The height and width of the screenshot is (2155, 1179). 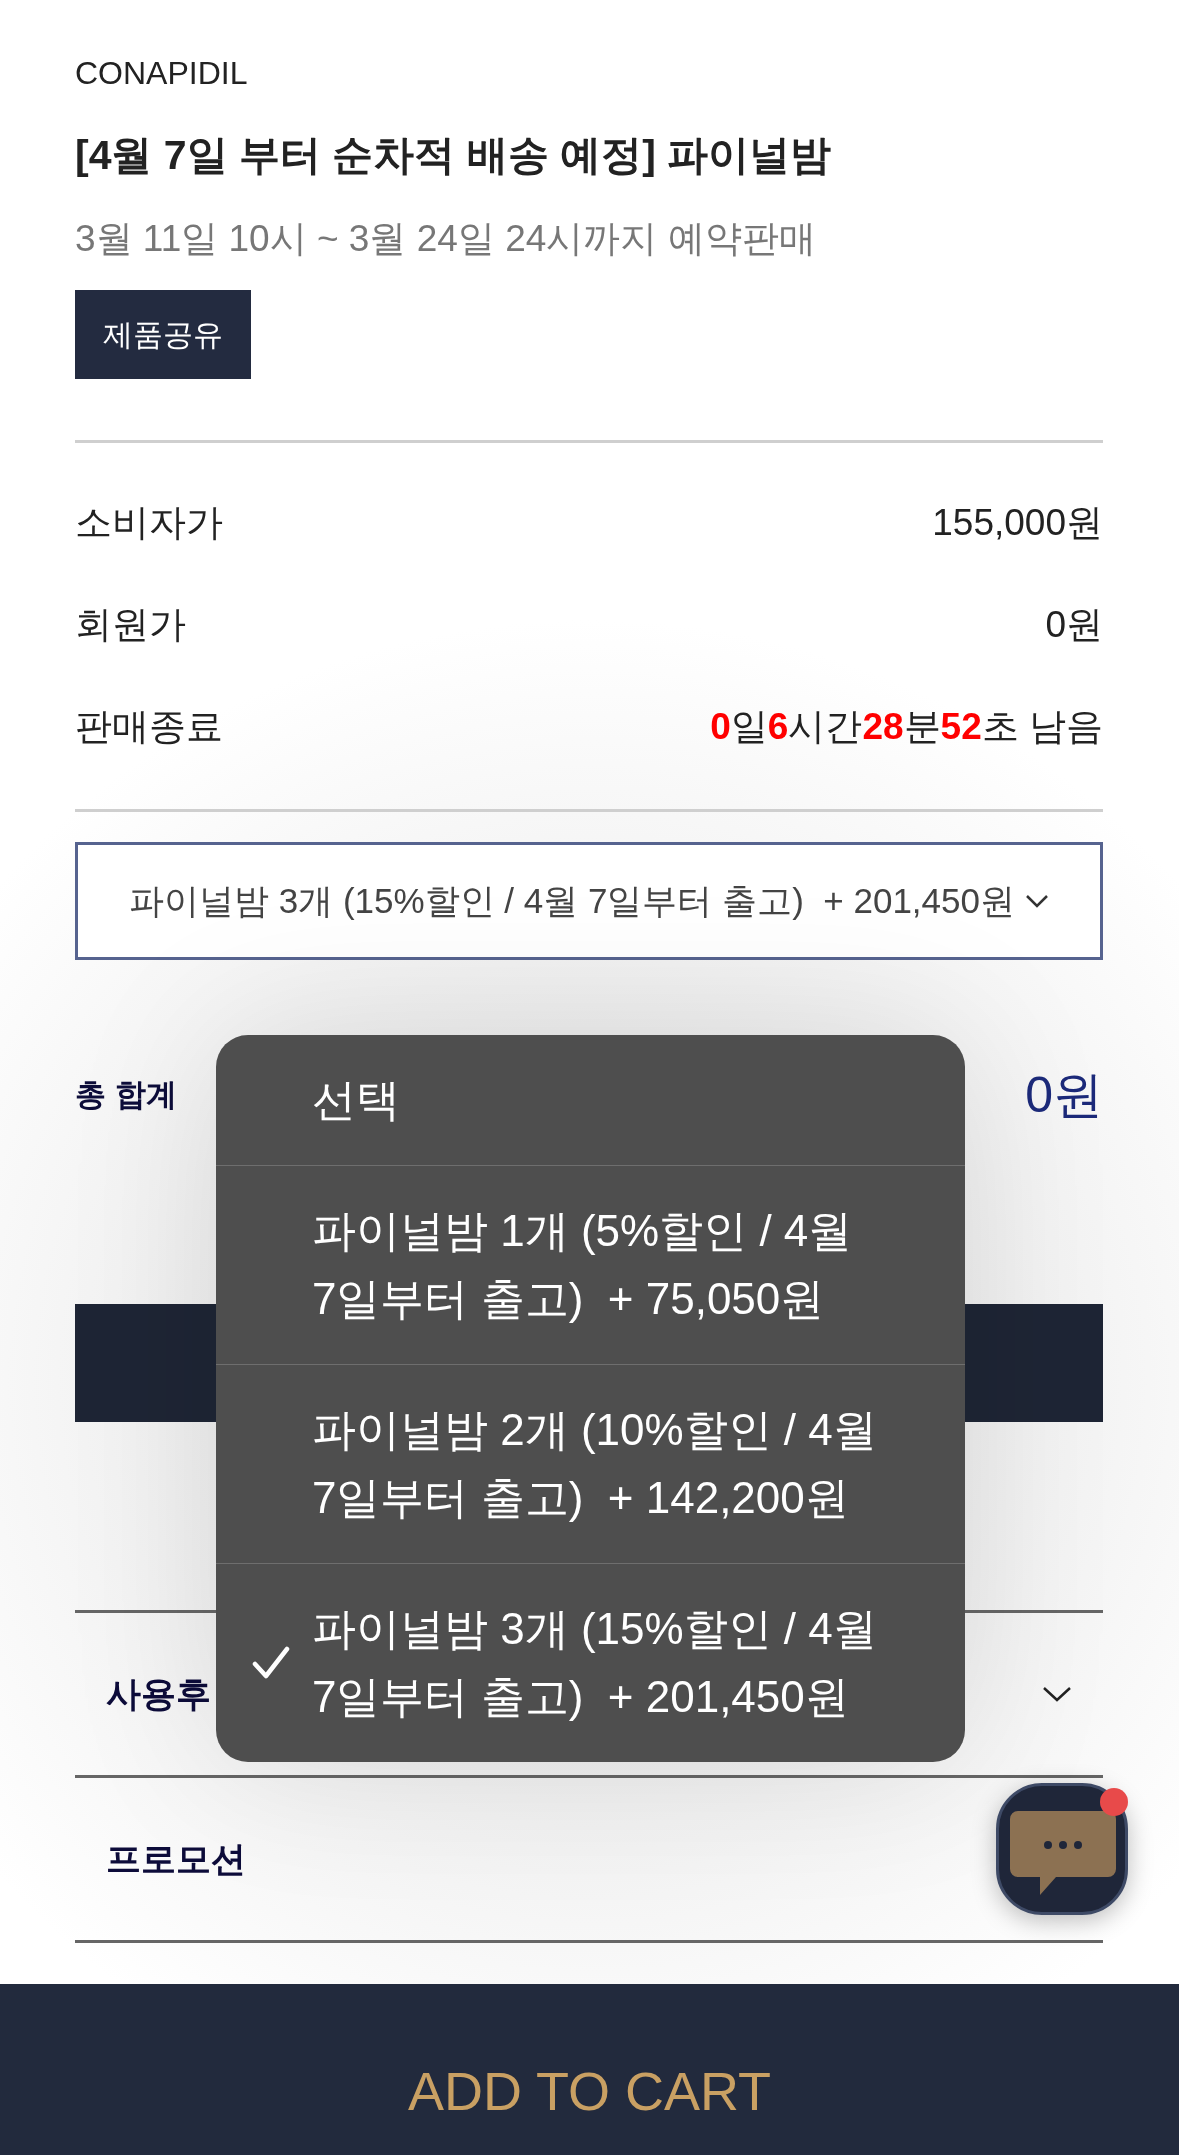 What do you see at coordinates (590, 1100) in the screenshot?
I see `menu-option: 선택` at bounding box center [590, 1100].